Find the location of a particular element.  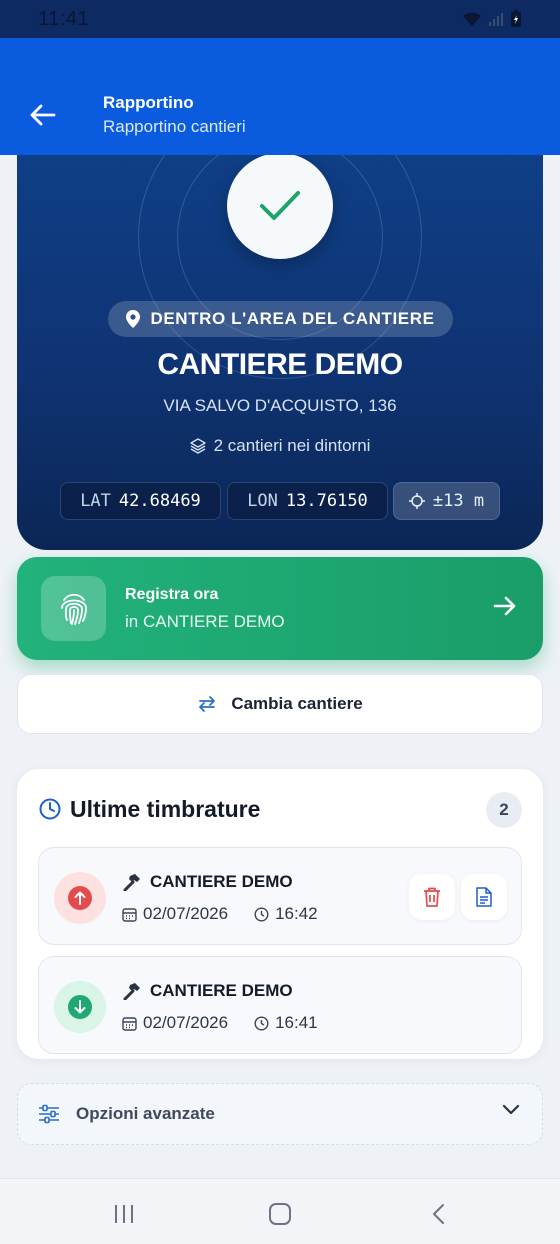

lon-label: LON is located at coordinates (262, 501).